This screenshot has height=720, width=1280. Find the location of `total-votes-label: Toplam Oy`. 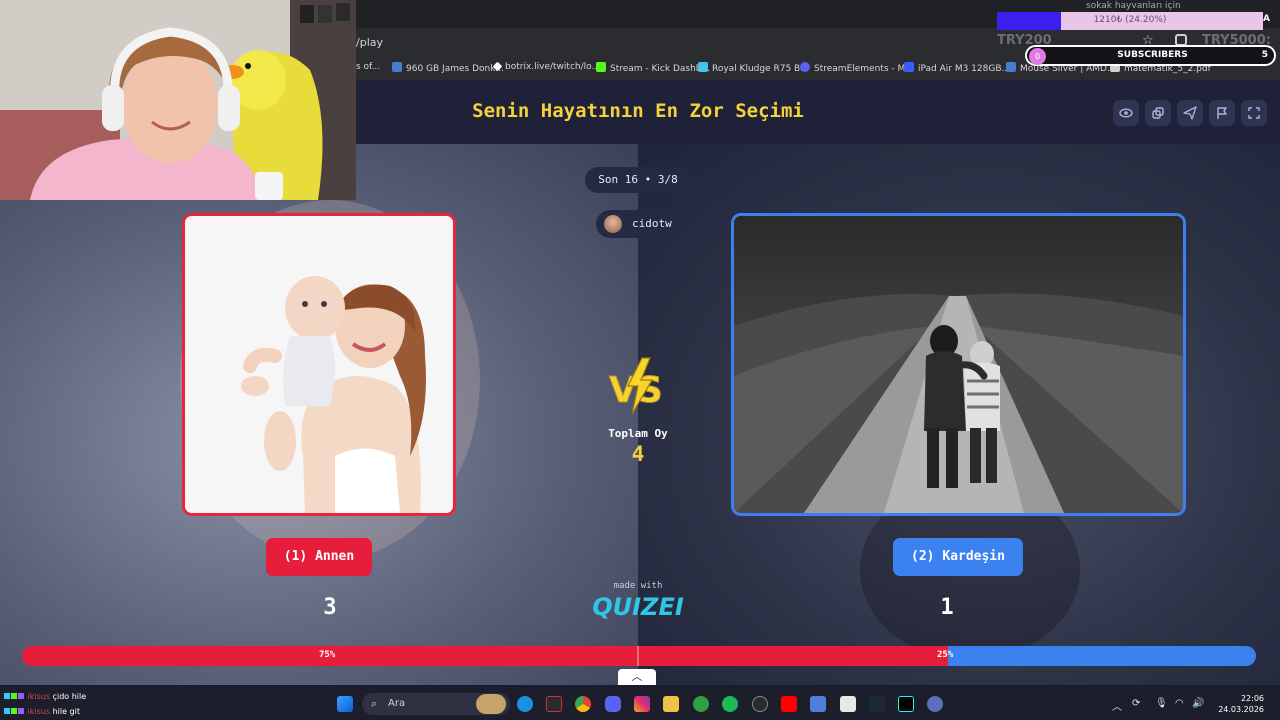

total-votes-label: Toplam Oy is located at coordinates (638, 433).